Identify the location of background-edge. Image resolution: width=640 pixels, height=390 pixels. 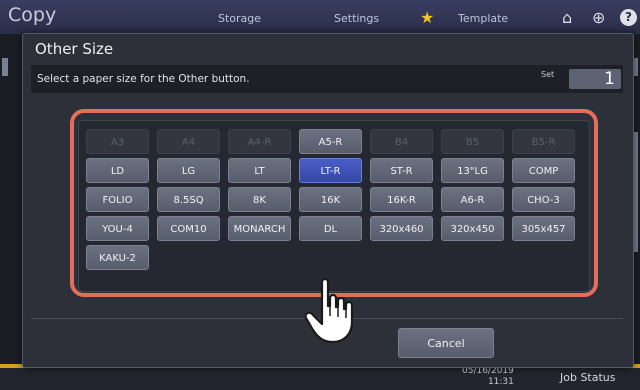
(5, 67).